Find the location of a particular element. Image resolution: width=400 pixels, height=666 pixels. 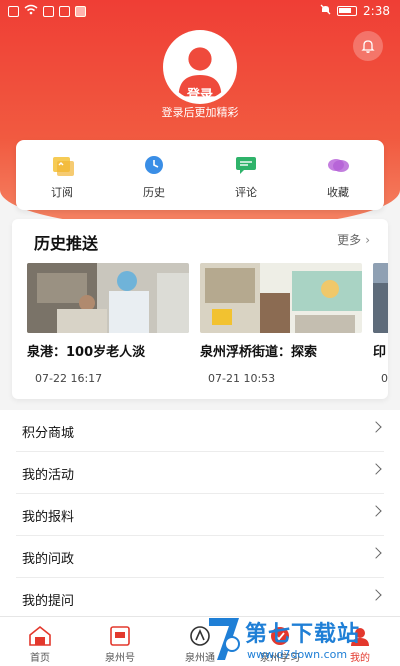

more-label: 更多 is located at coordinates (349, 240).